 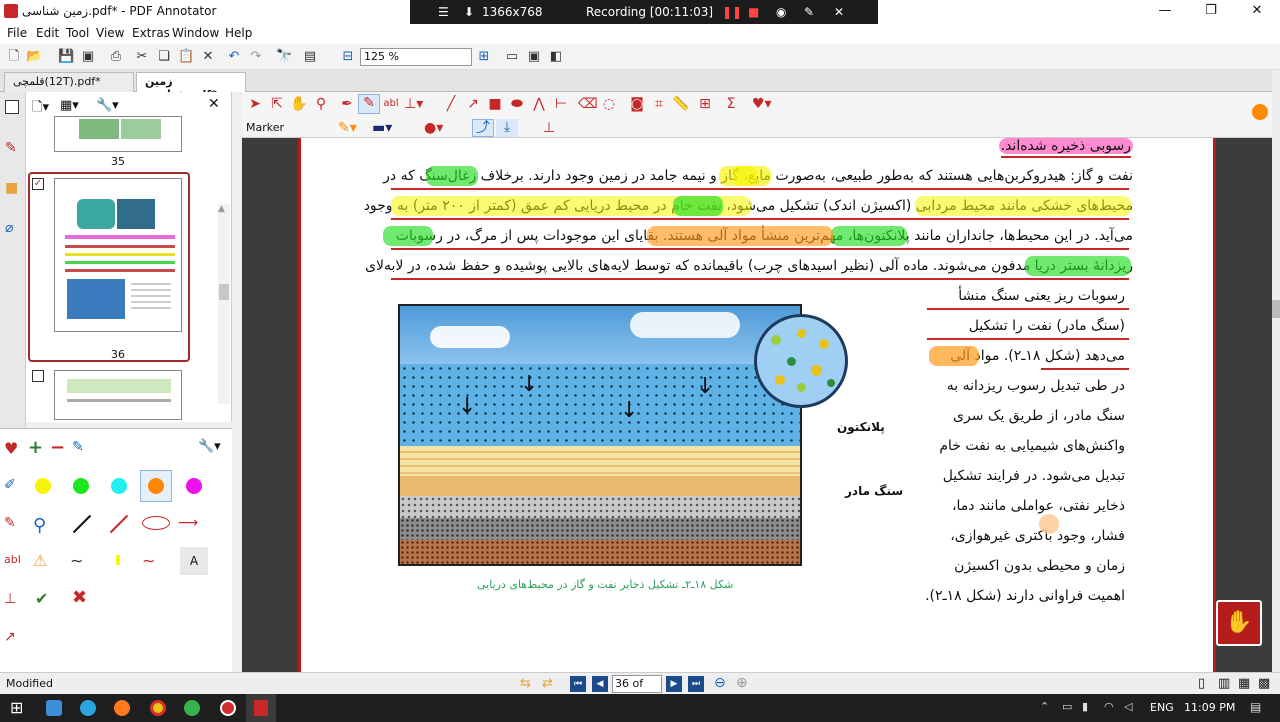 What do you see at coordinates (194, 486) in the screenshot?
I see `magenta-marker-swatch` at bounding box center [194, 486].